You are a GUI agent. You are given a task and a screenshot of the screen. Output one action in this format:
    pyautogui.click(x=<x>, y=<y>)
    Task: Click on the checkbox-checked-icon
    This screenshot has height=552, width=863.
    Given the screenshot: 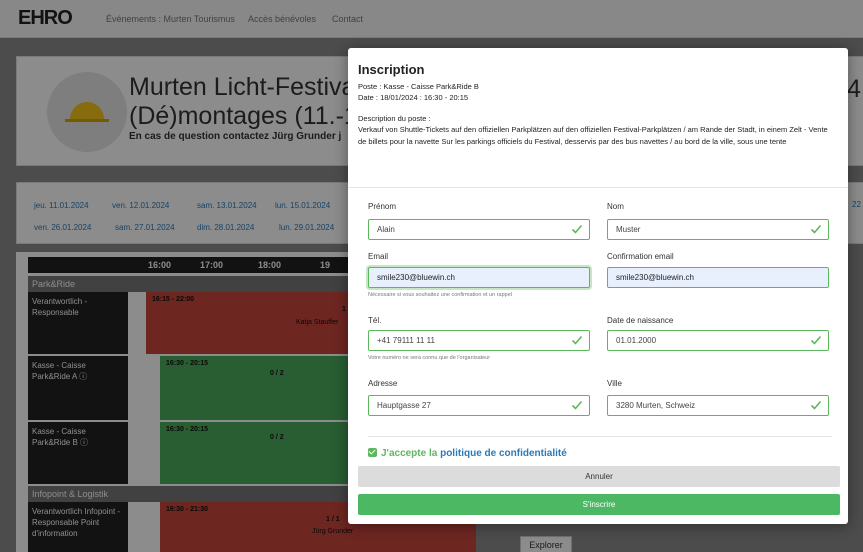 What is the action you would take?
    pyautogui.click(x=372, y=452)
    